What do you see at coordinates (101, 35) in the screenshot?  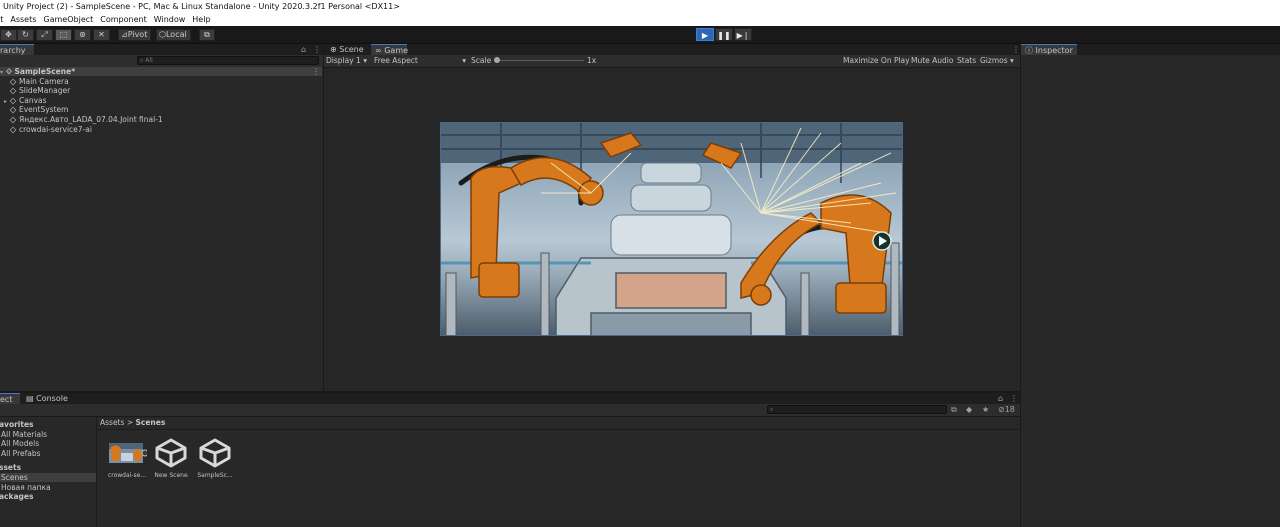 I see `custom-tool-icon: ✕` at bounding box center [101, 35].